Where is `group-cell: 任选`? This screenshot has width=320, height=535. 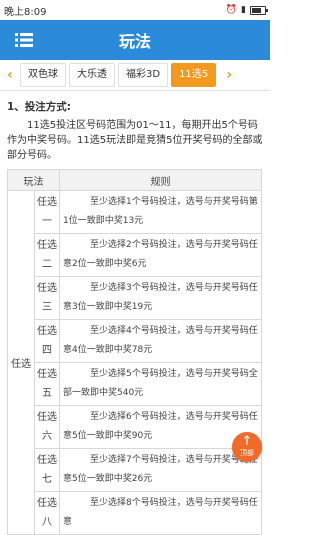
group-cell: 任选 is located at coordinates (21, 362).